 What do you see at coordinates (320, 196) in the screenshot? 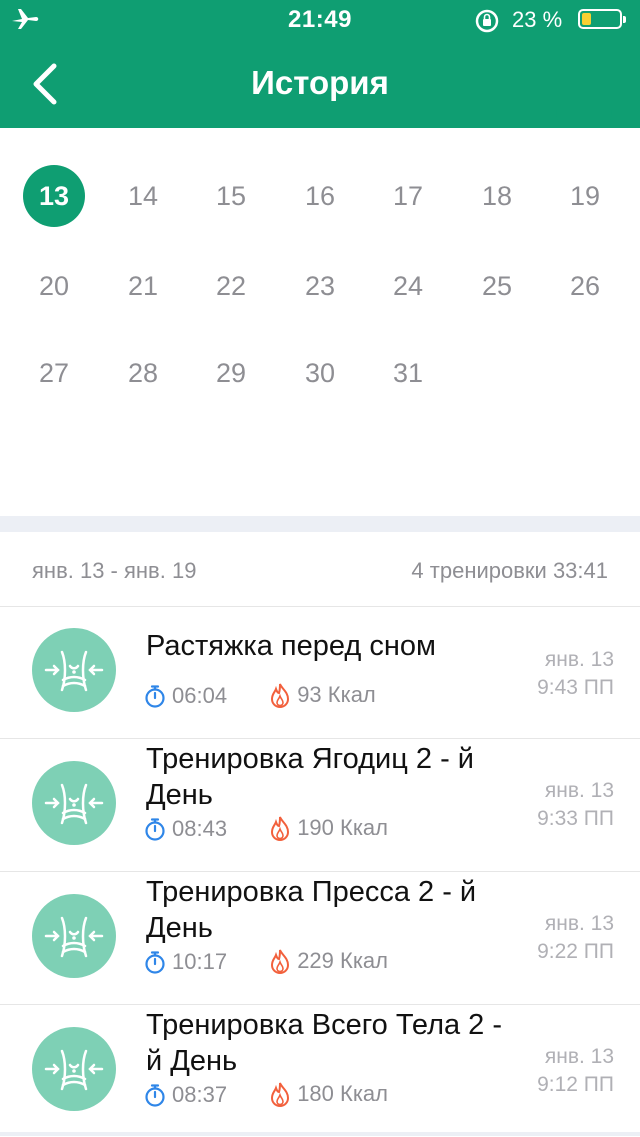
I see `calendar-day: 16` at bounding box center [320, 196].